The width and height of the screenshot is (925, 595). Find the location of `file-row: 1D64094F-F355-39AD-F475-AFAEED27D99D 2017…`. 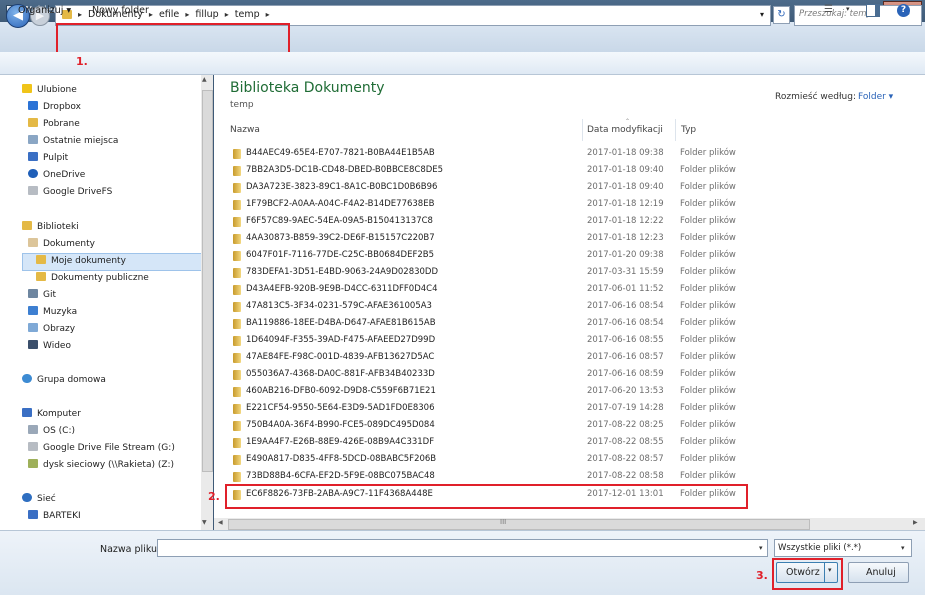

file-row: 1D64094F-F355-39AD-F475-AFAEED27D99D 2017… is located at coordinates (484, 340).